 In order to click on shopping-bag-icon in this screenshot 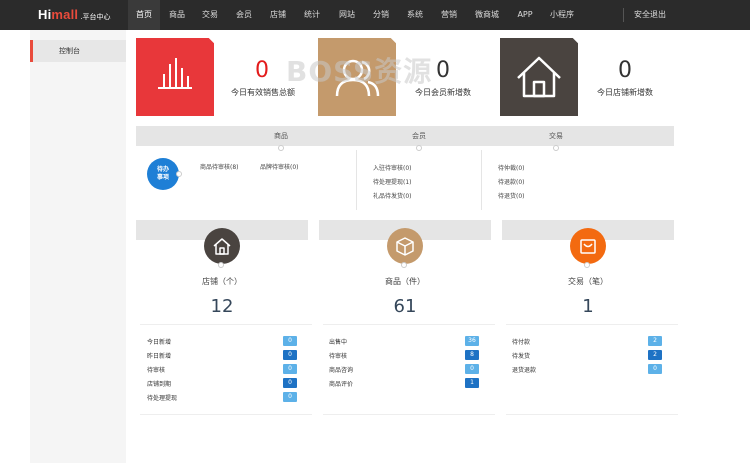, I will do `click(588, 246)`.